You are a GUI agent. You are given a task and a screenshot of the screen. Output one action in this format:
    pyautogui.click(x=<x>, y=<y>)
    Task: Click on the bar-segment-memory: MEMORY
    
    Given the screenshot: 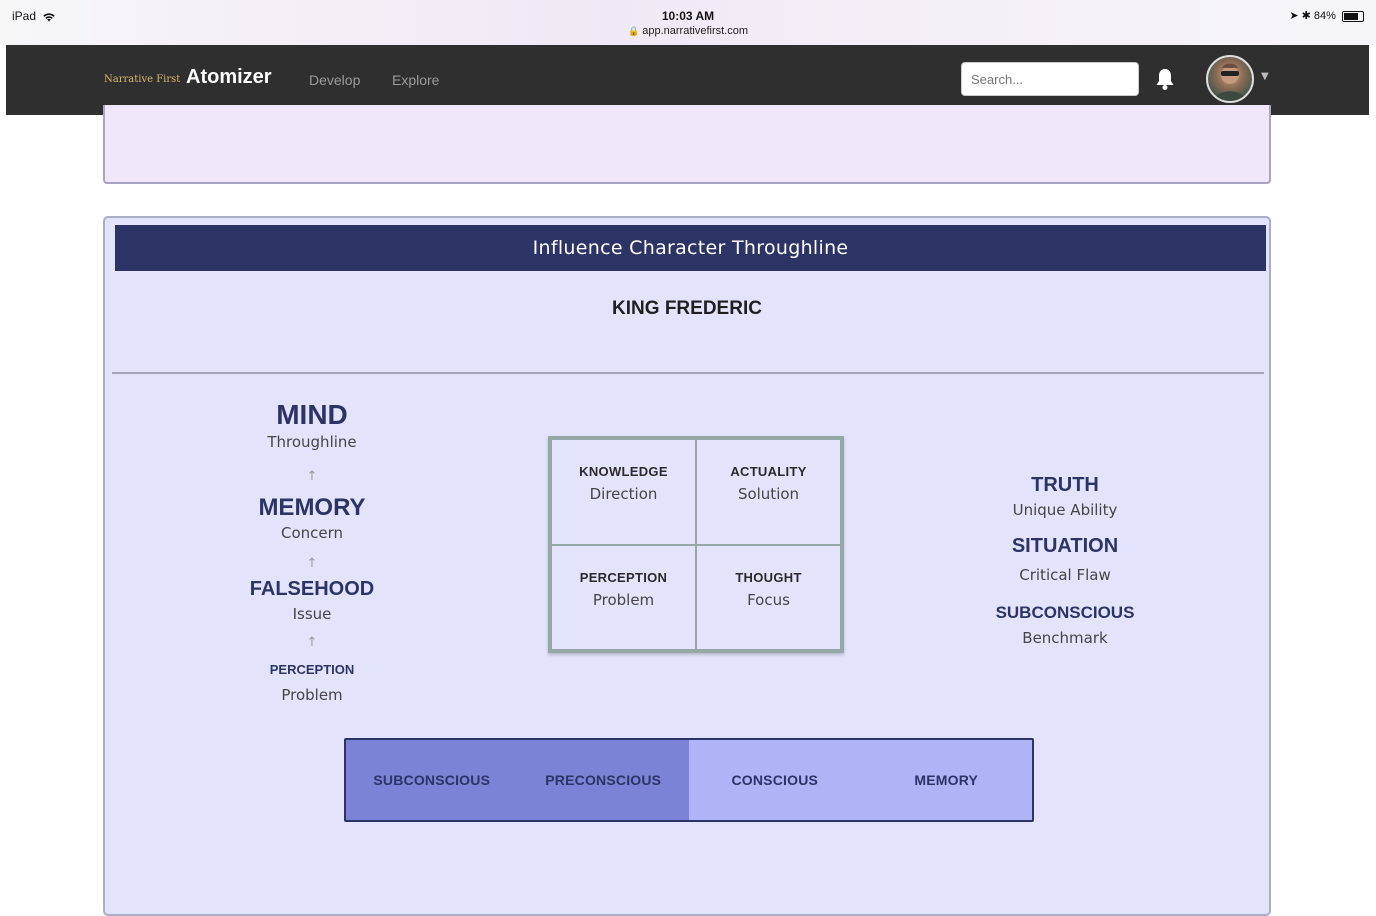 What is the action you would take?
    pyautogui.click(x=946, y=780)
    